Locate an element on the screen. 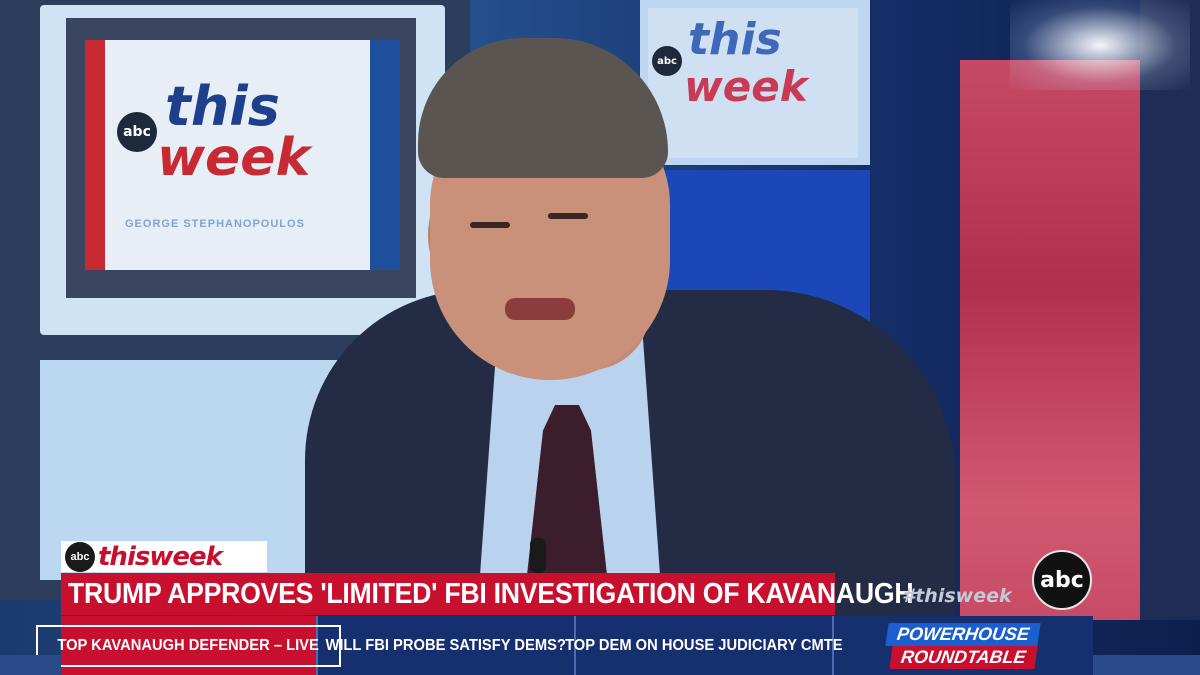 The width and height of the screenshot is (1200, 675). ticker-item-label: TOP KAVANAUGH DEFENDER – LIVE is located at coordinates (188, 645).